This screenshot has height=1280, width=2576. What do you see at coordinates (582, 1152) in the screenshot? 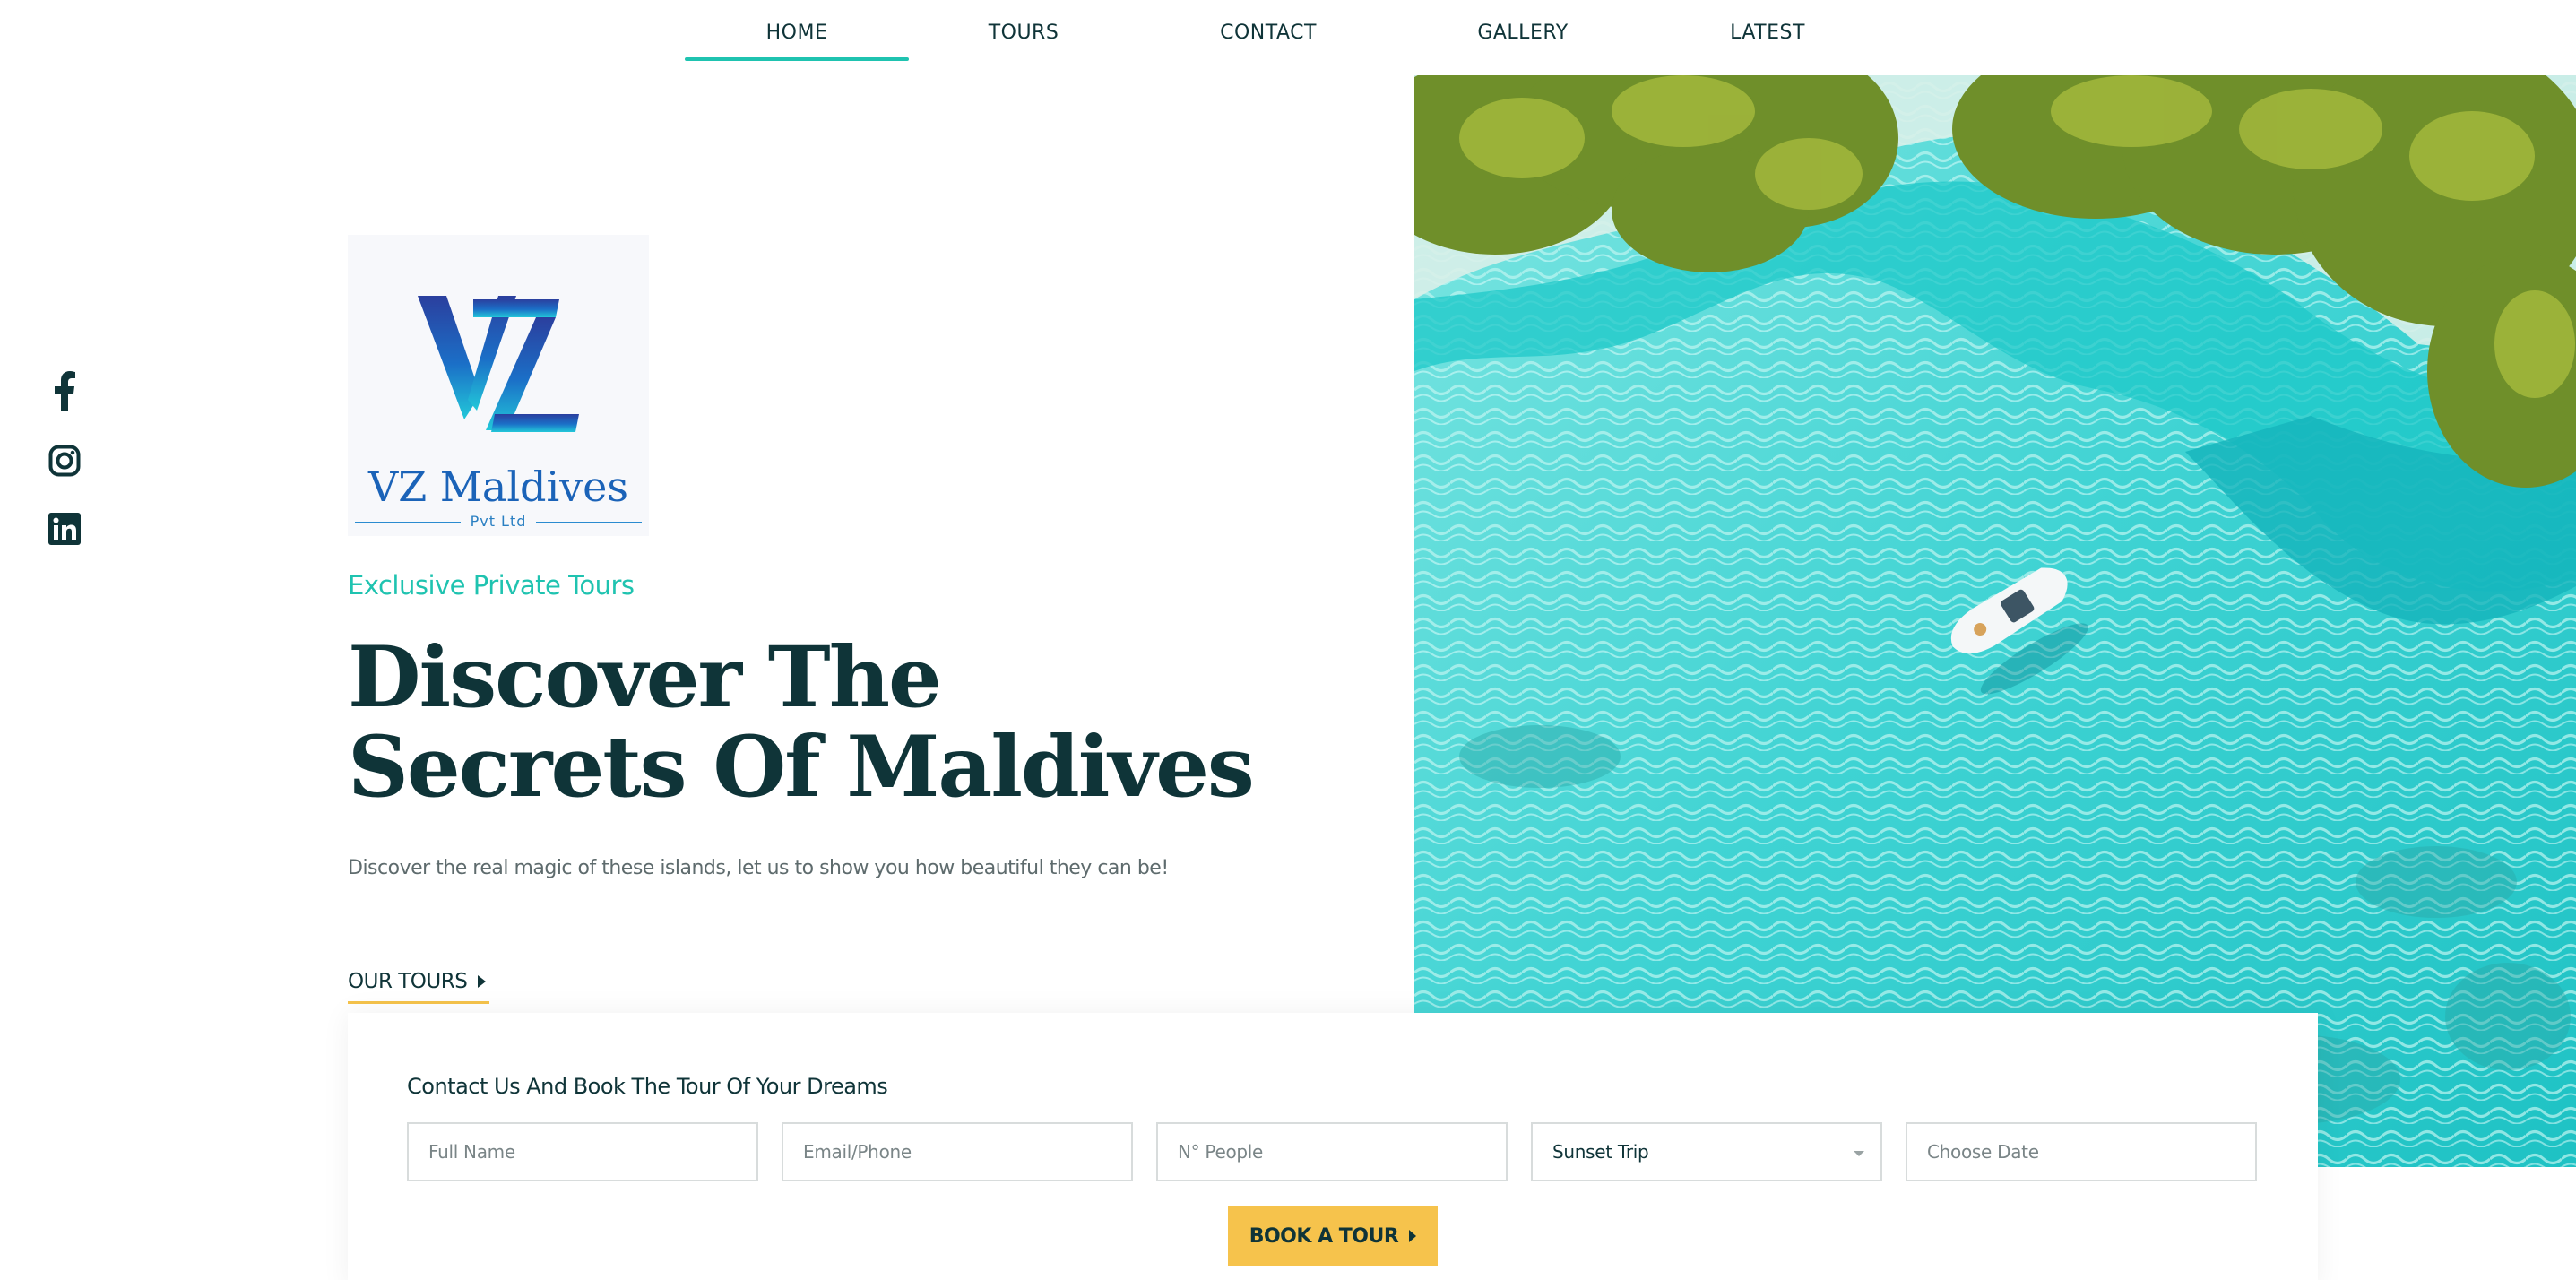
I see `full-name-input: Full Name` at bounding box center [582, 1152].